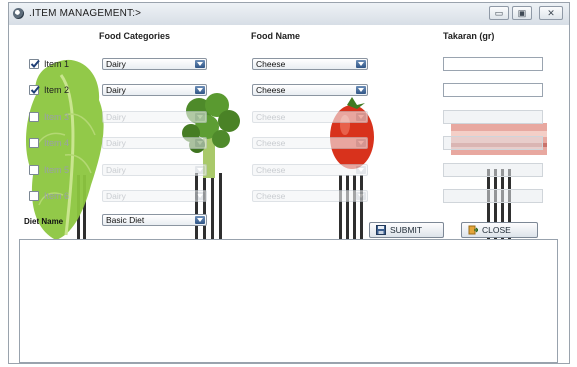 Image resolution: width=577 pixels, height=367 pixels. I want to click on diet-name-label: Diet Name, so click(44, 221).